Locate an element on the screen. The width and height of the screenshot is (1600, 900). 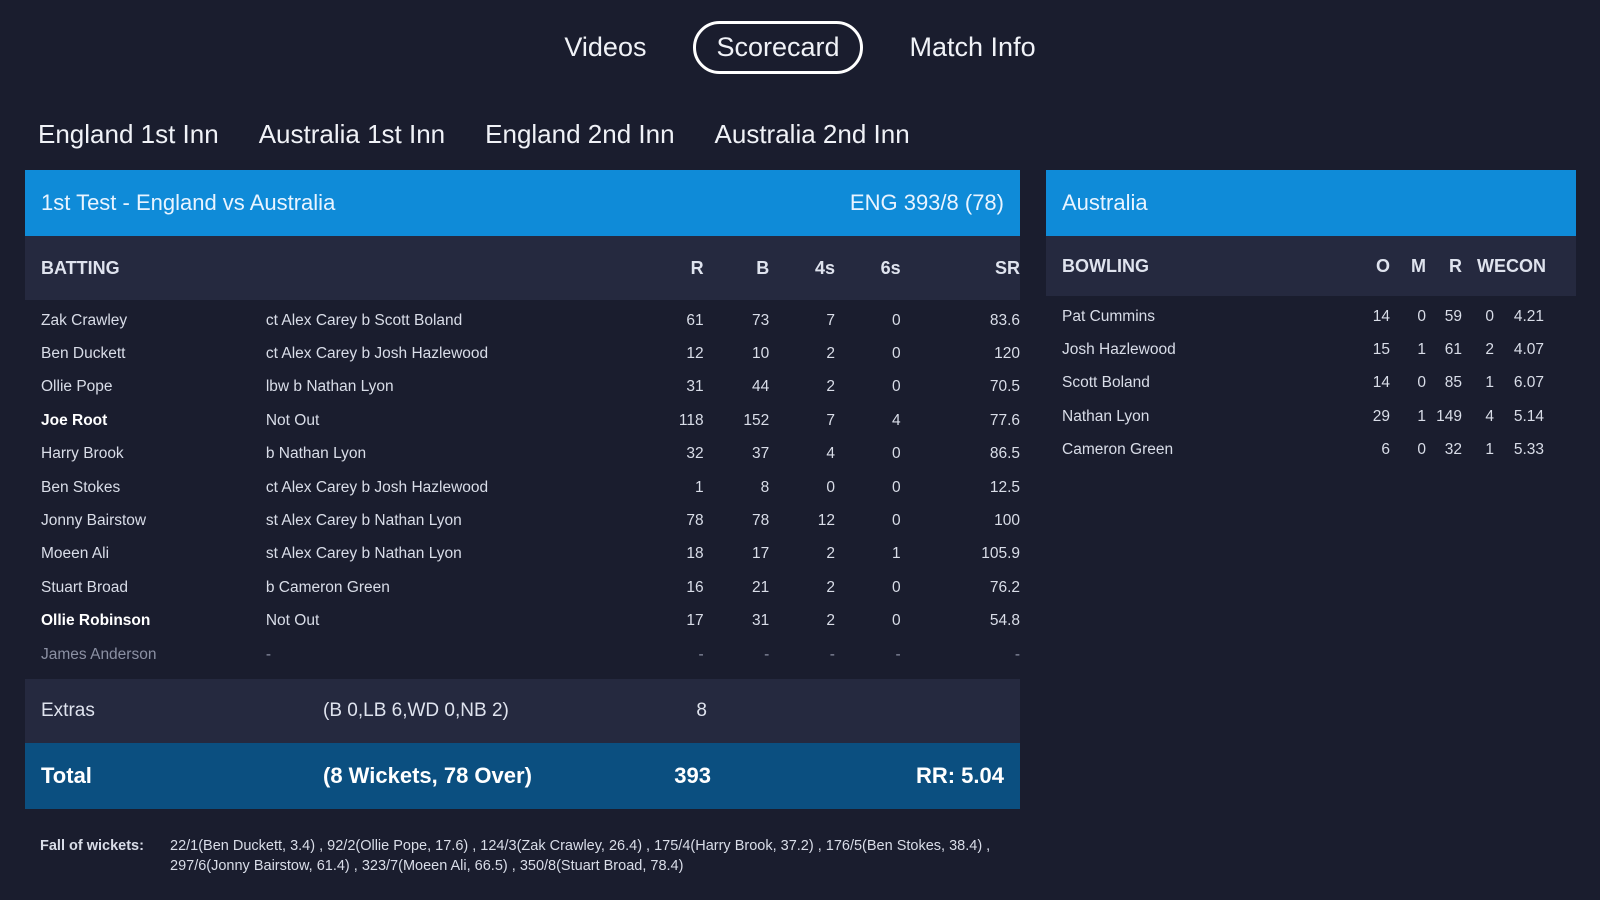
balls: 37 is located at coordinates (761, 454).